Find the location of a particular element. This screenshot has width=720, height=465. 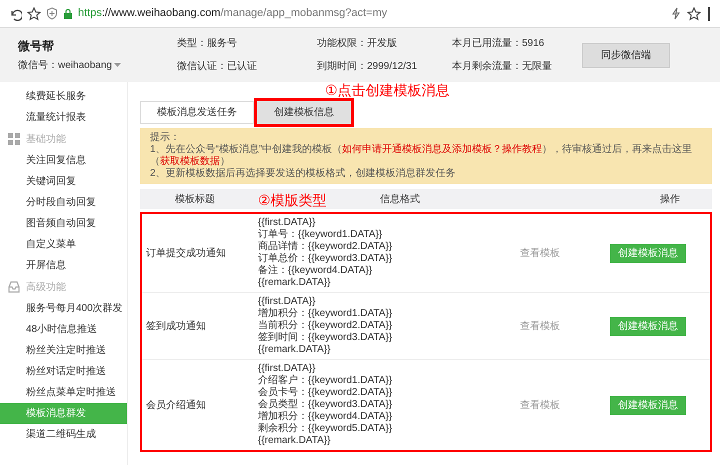

sidebar-item: 粉丝对话定时推送 is located at coordinates (63, 371).